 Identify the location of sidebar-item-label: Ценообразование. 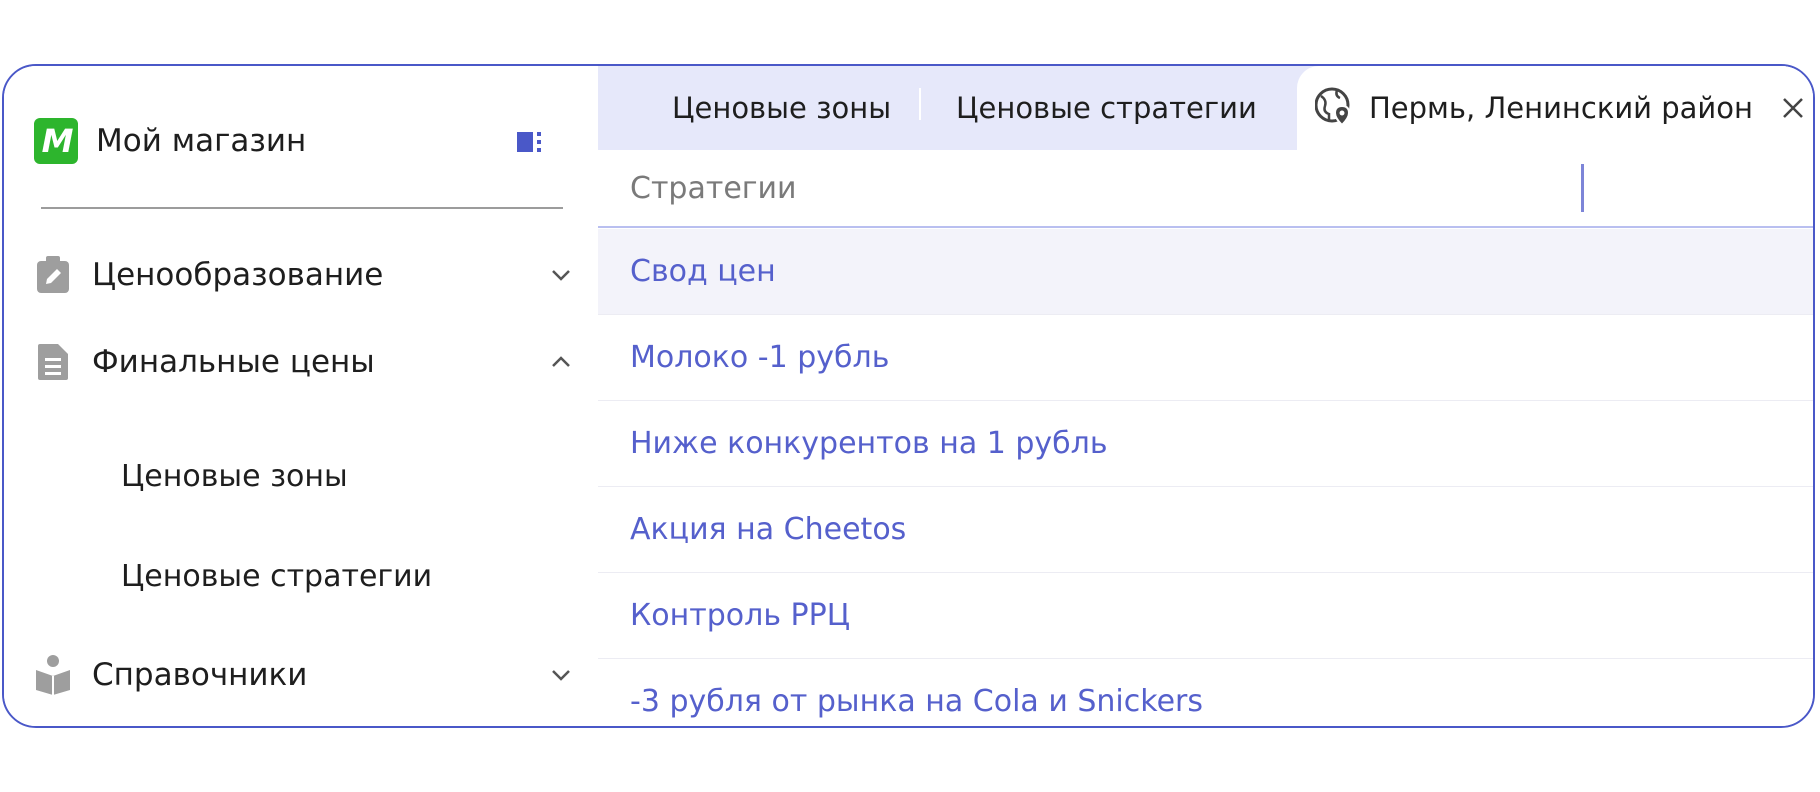
(238, 275).